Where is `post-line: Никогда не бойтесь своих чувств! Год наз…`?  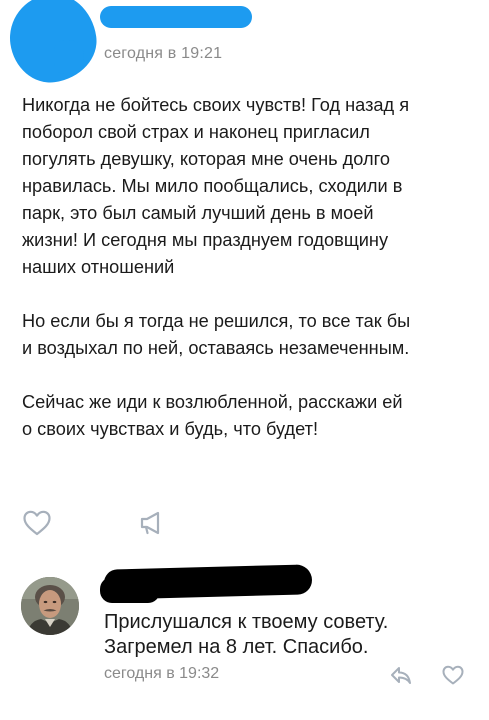 post-line: Никогда не бойтесь своих чувств! Год наз… is located at coordinates (216, 105).